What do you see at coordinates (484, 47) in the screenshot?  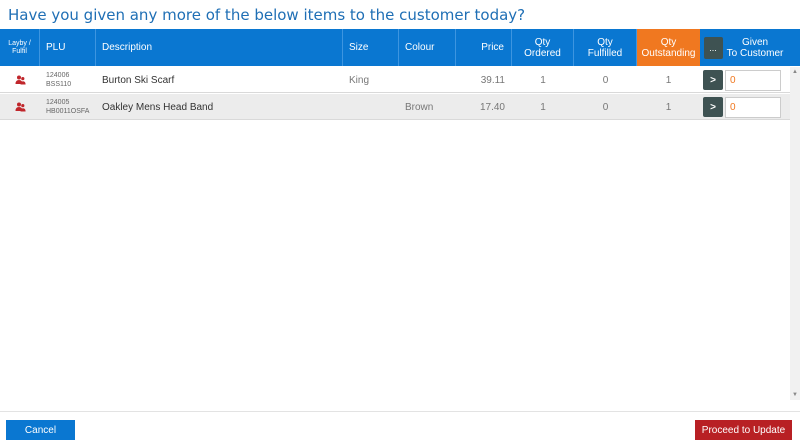 I see `column-header-price: Price` at bounding box center [484, 47].